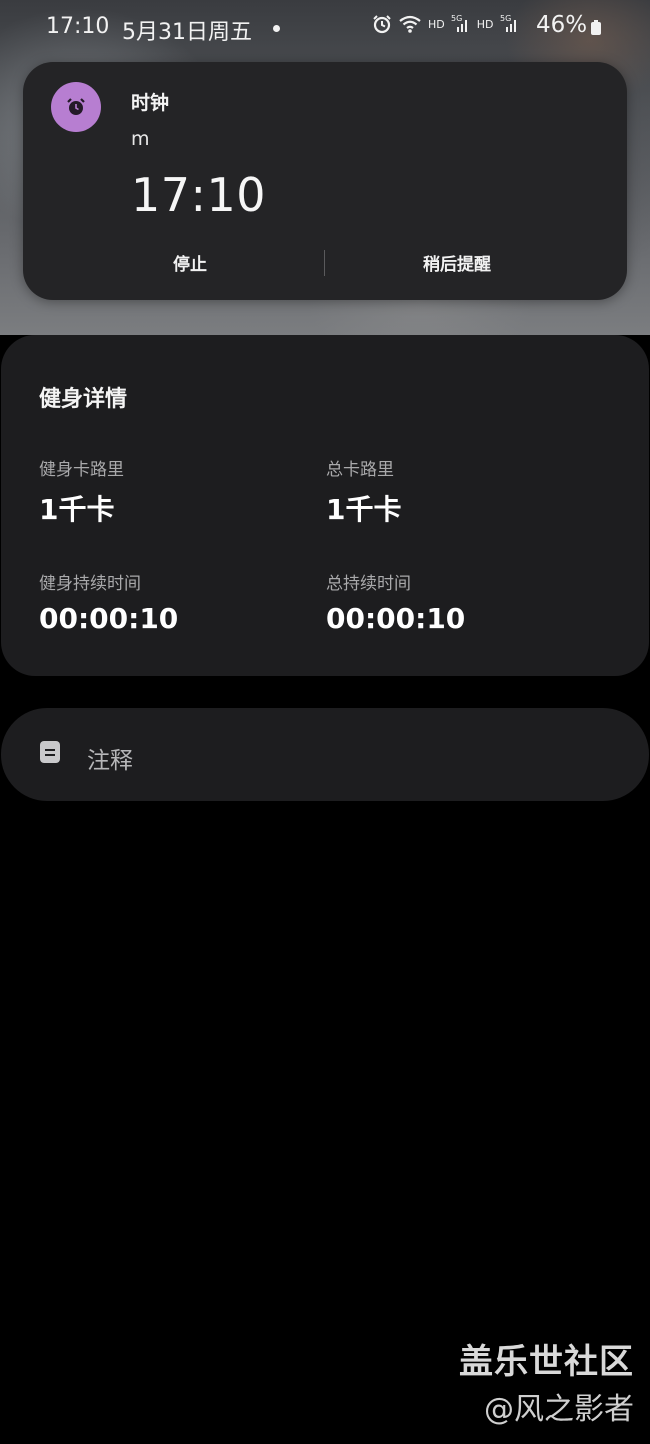 Image resolution: width=650 pixels, height=1444 pixels. I want to click on watermark-title: 盖乐世社区, so click(546, 1362).